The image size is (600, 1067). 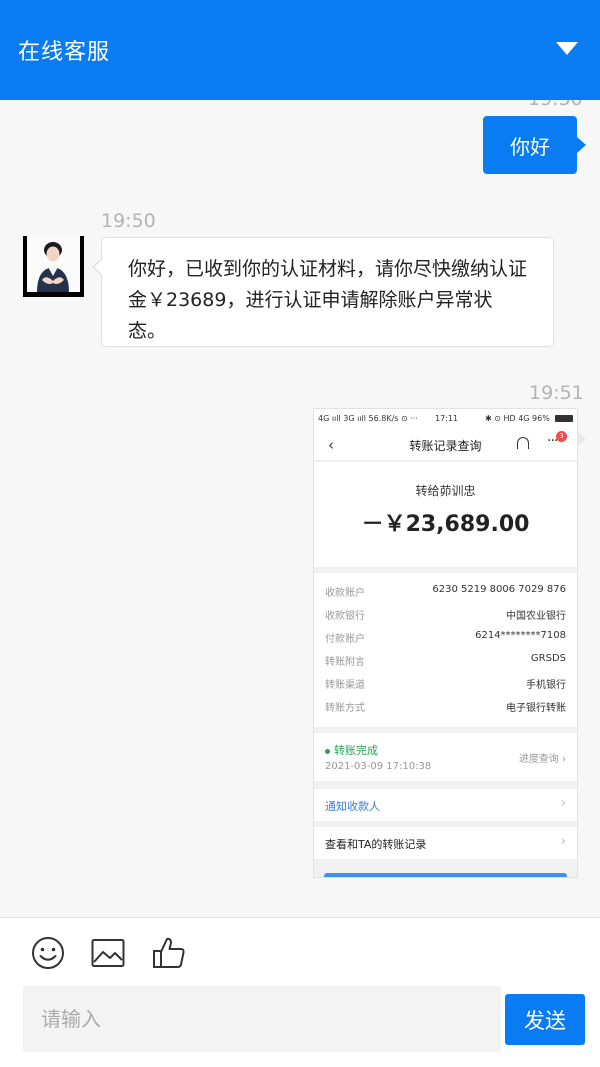 I want to click on agent-avatar, so click(x=53, y=266).